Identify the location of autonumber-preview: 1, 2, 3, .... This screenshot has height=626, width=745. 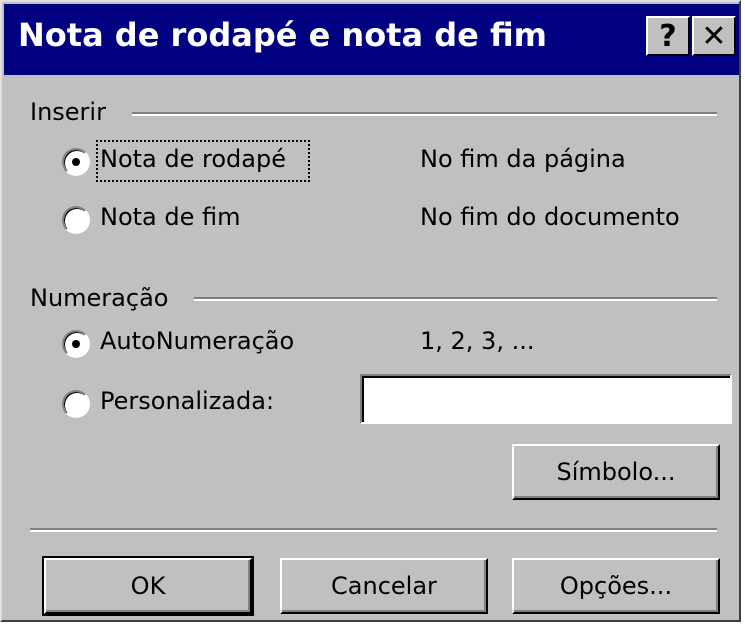
(477, 341).